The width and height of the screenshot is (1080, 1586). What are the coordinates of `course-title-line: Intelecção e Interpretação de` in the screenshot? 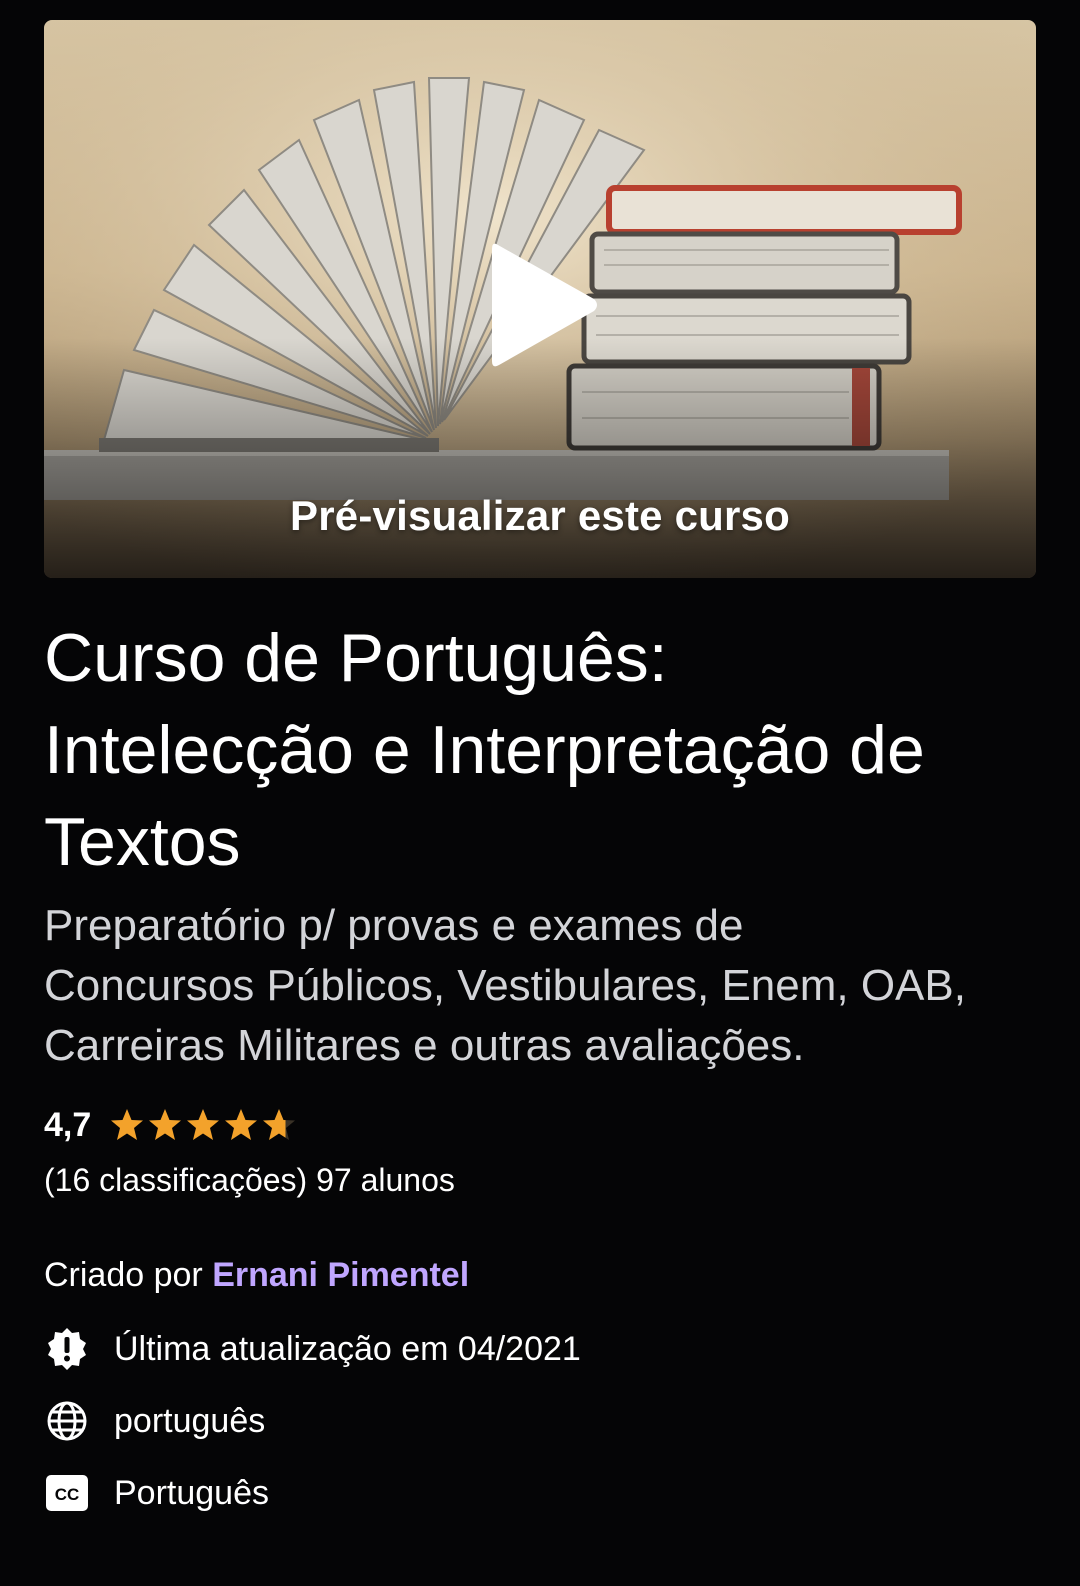 It's located at (484, 750).